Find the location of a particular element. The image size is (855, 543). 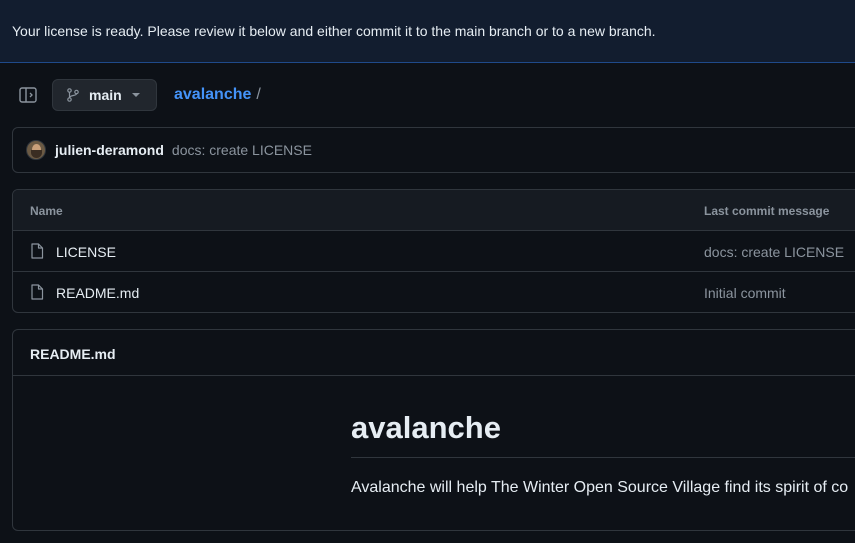

sidebar-toggle-icon-svg is located at coordinates (28, 95).